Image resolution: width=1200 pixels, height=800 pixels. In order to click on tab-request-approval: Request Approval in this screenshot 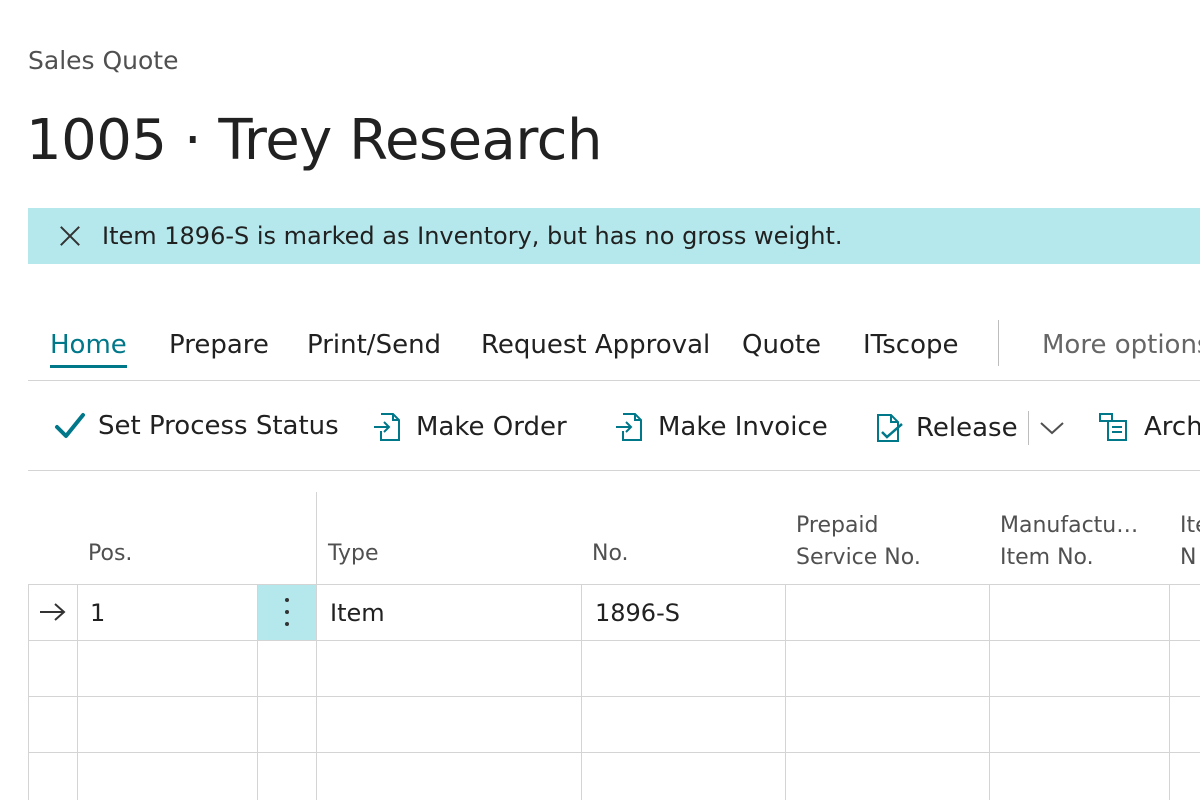, I will do `click(595, 345)`.